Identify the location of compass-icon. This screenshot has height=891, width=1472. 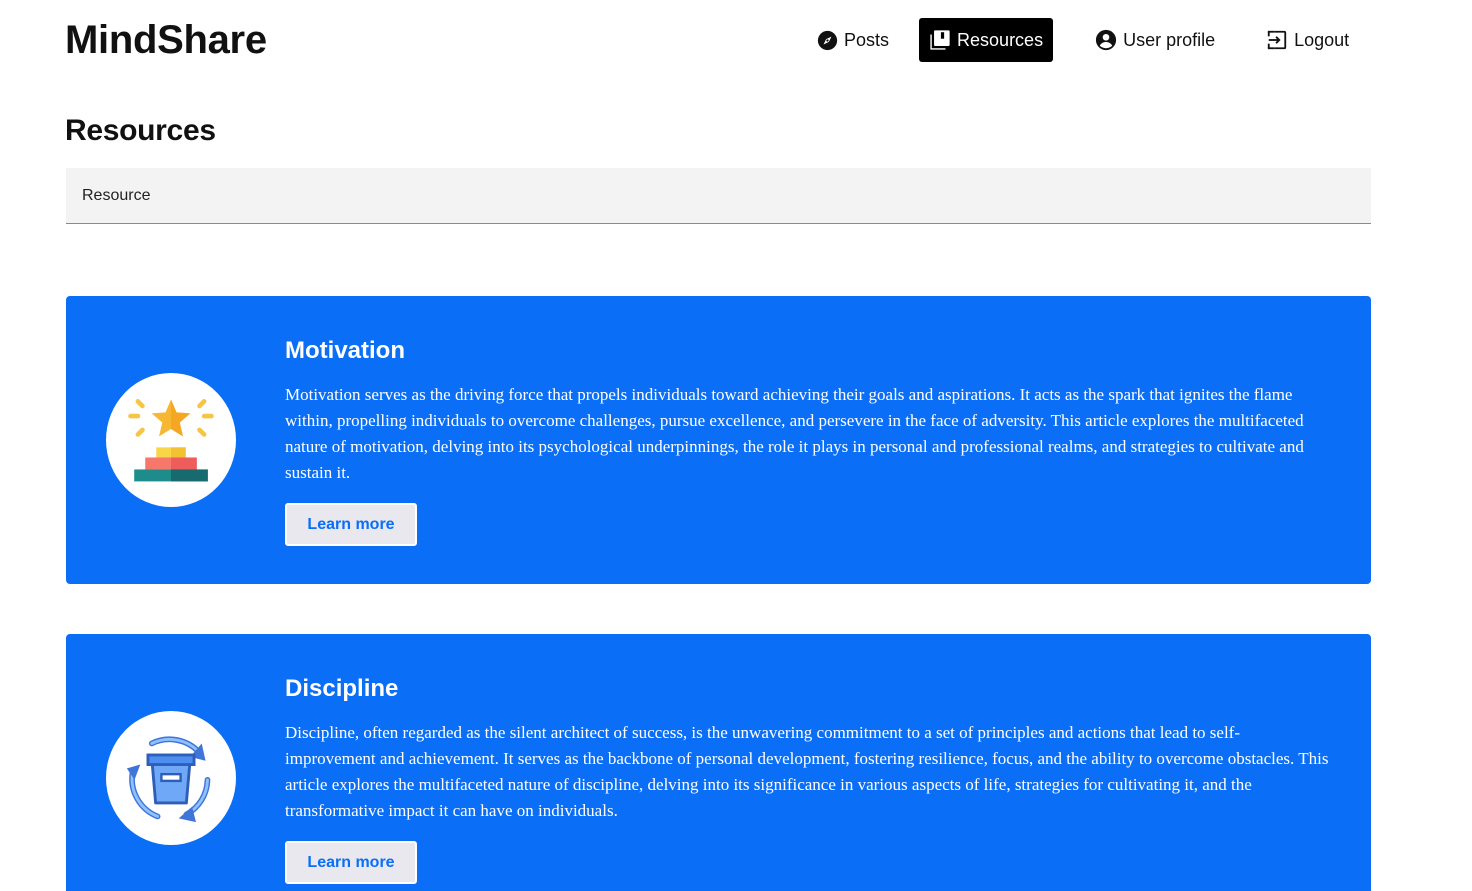
(827, 40).